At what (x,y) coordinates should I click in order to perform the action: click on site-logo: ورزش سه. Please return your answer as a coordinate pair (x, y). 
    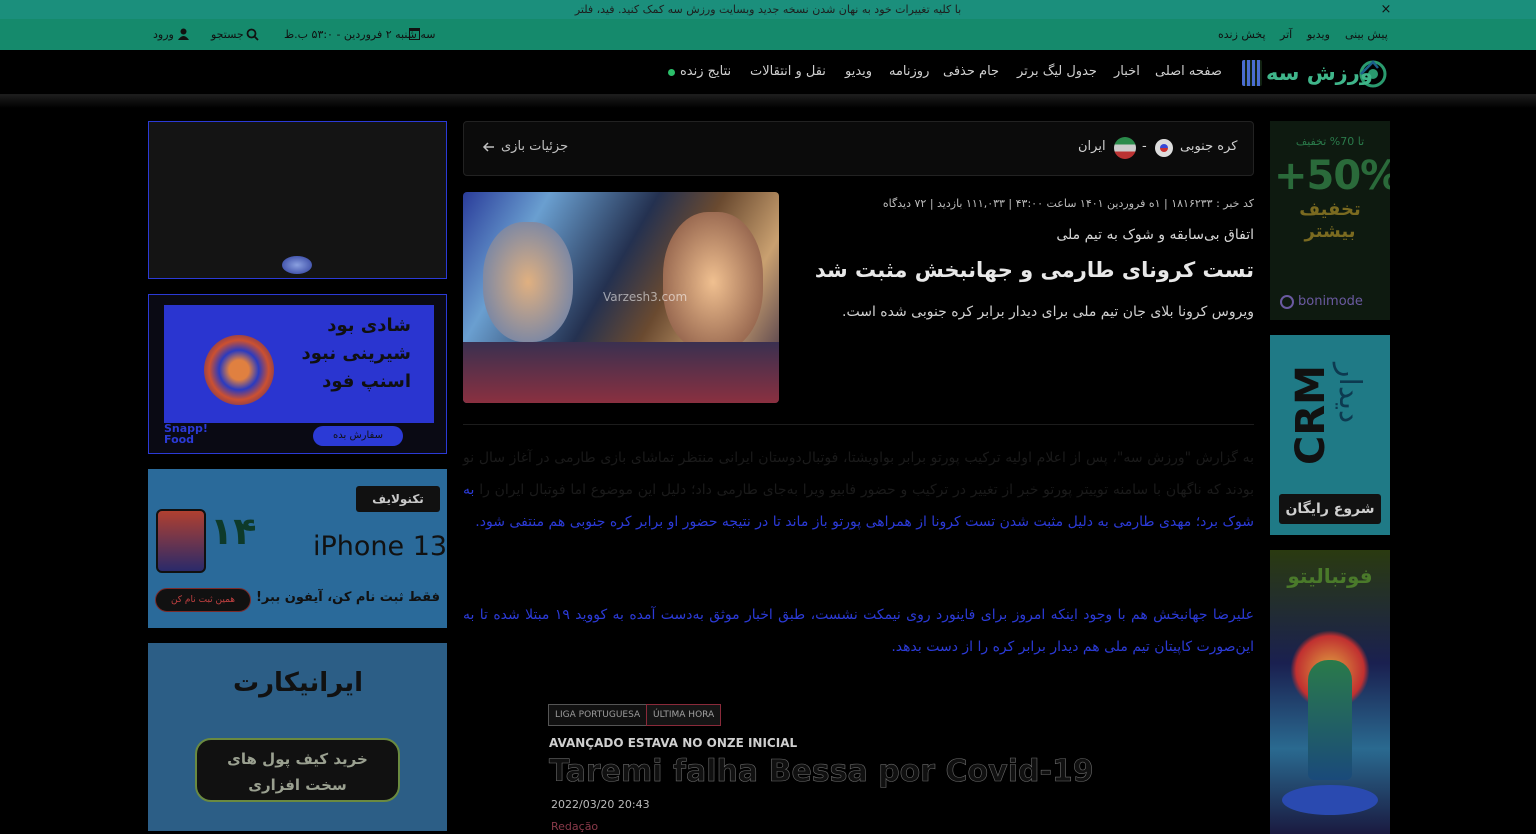
    Looking at the image, I should click on (1315, 73).